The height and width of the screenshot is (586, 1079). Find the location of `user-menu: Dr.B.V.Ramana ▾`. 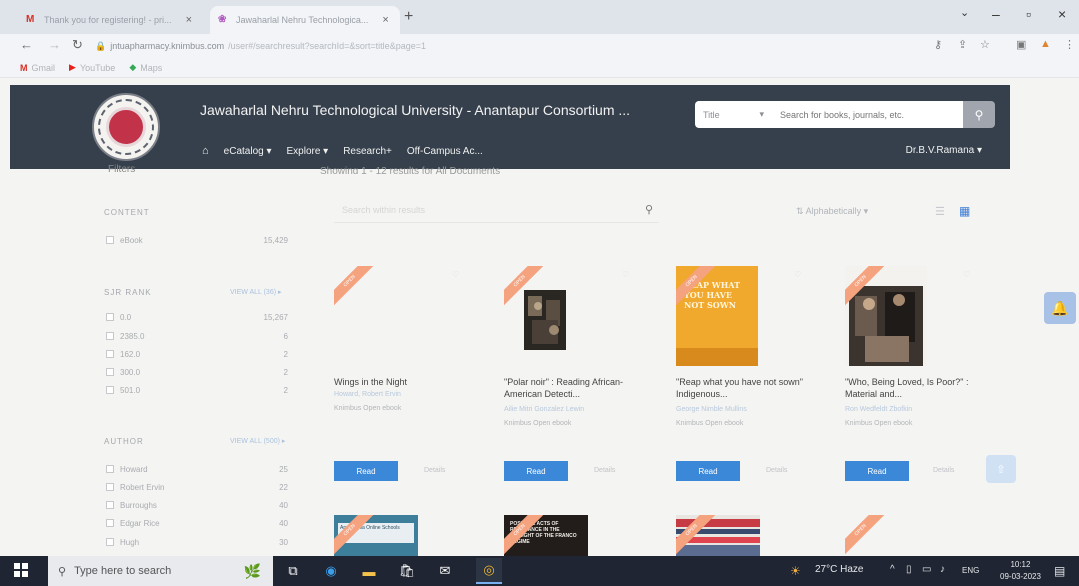

user-menu: Dr.B.V.Ramana ▾ is located at coordinates (944, 150).